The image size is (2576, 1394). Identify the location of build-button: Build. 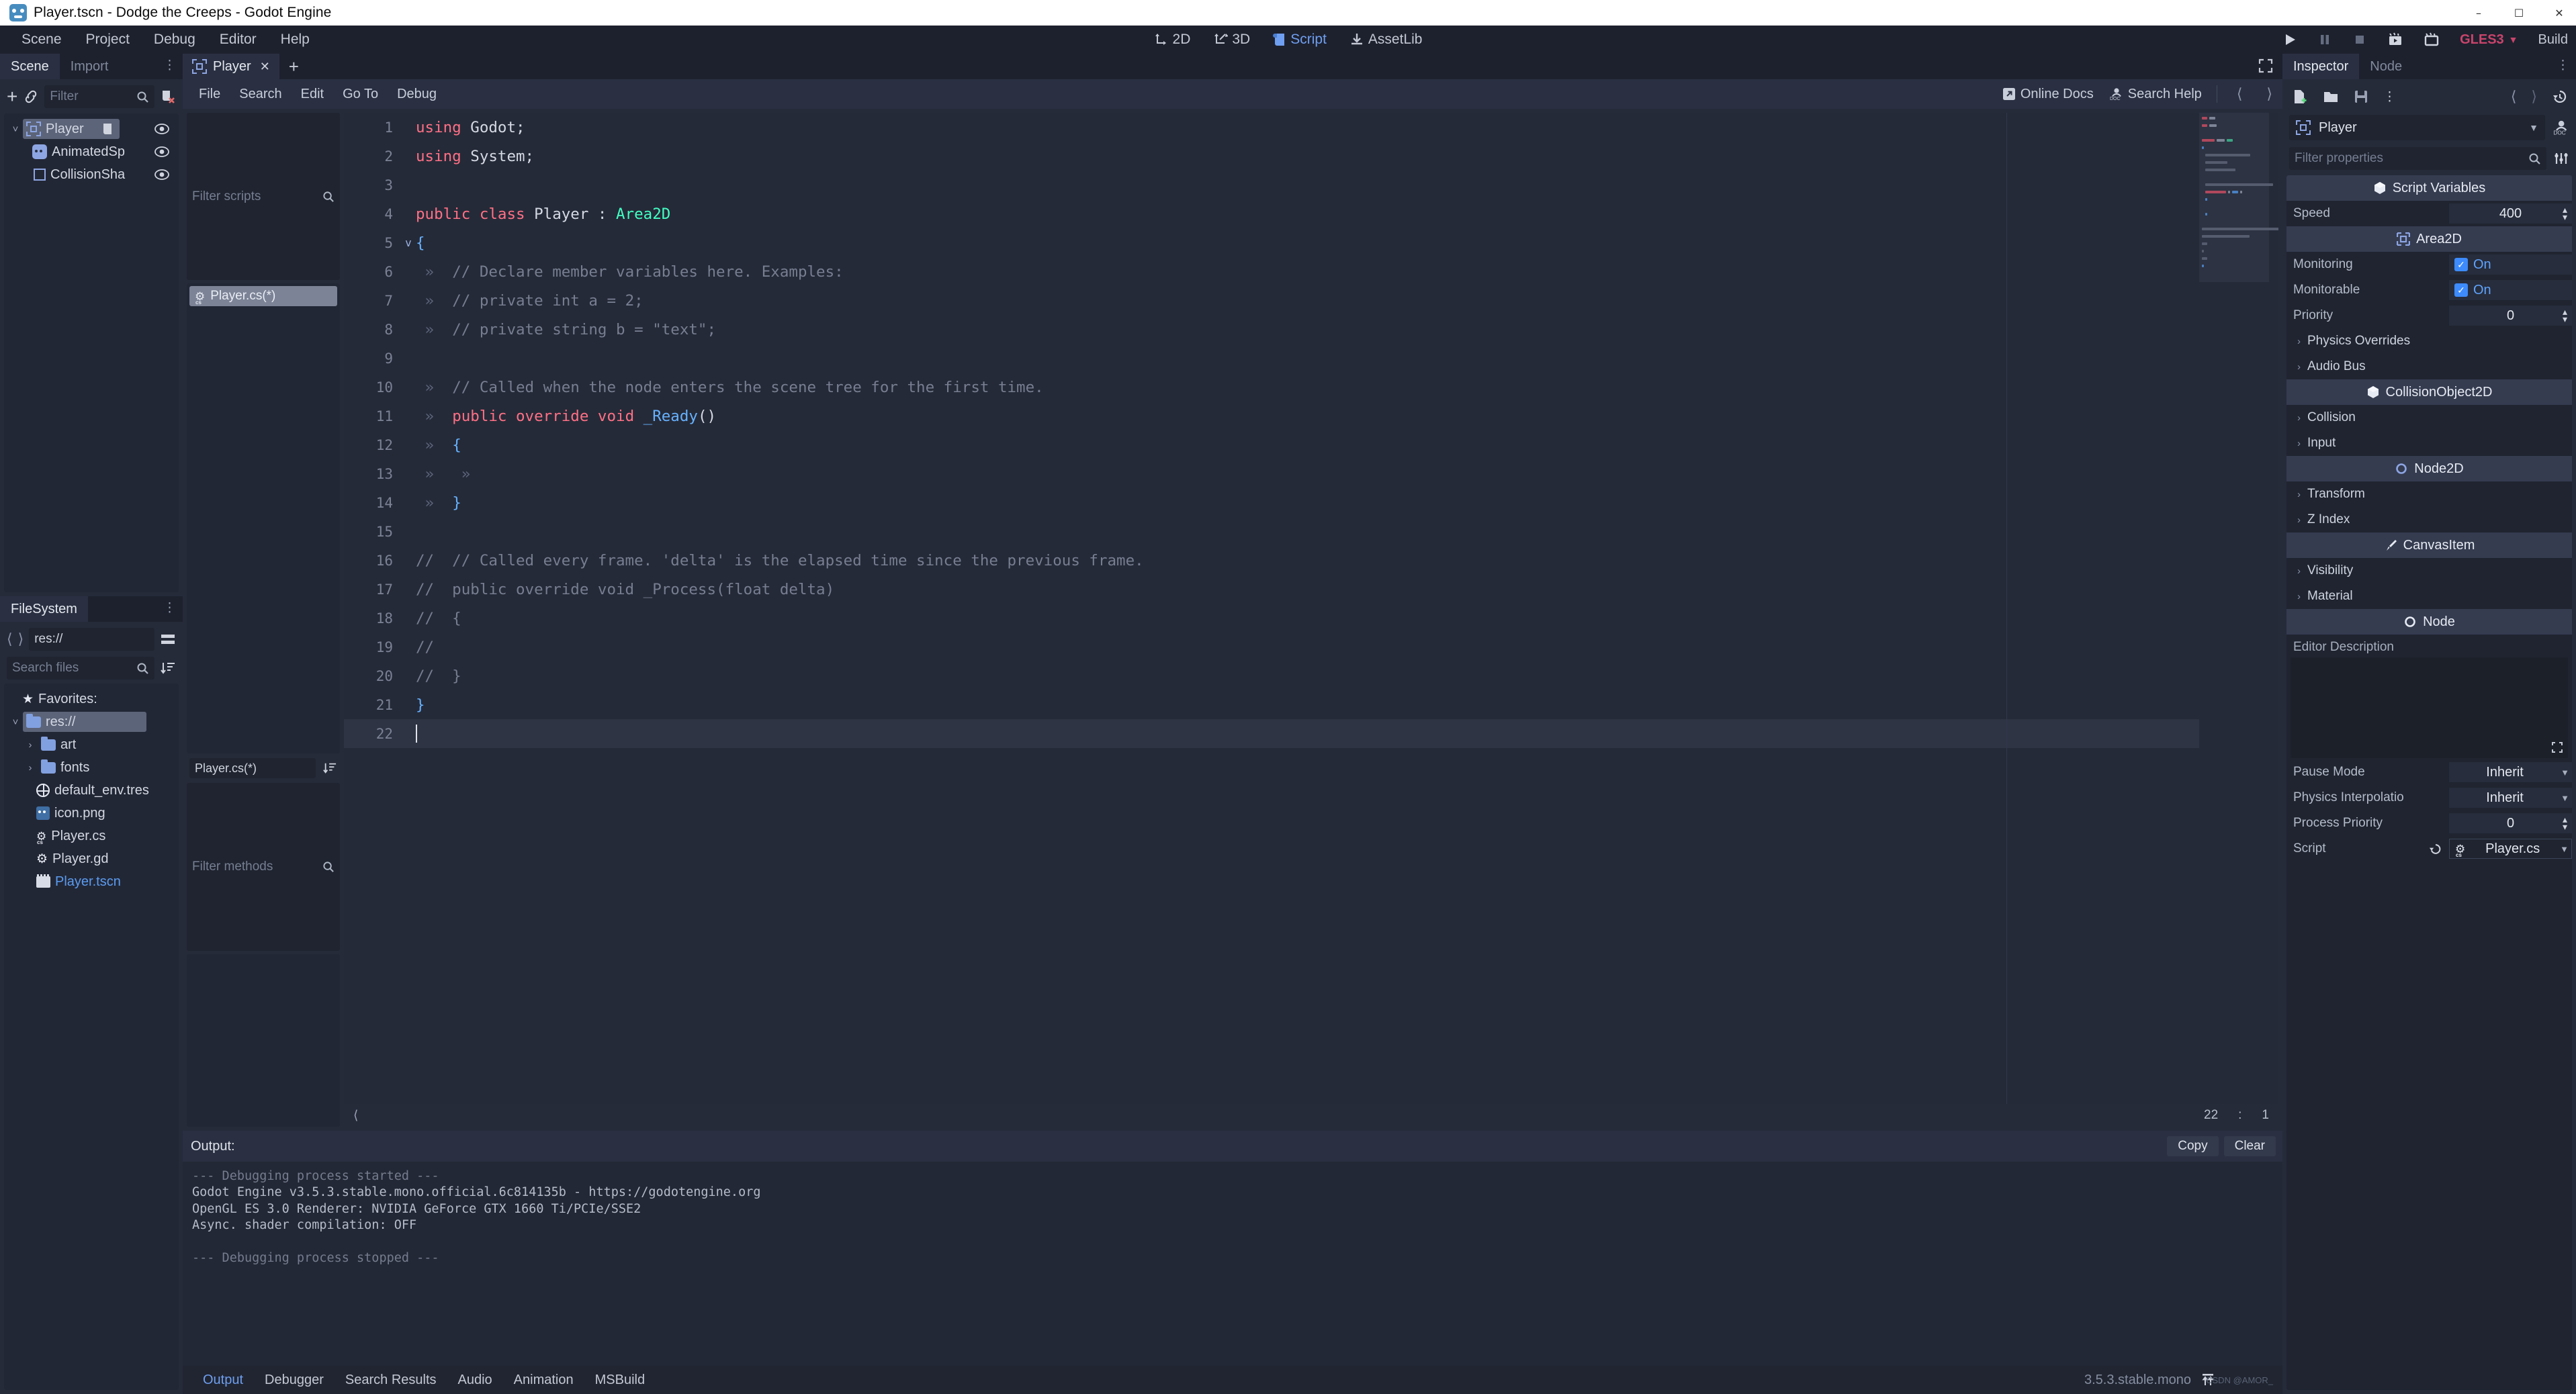
(2553, 40).